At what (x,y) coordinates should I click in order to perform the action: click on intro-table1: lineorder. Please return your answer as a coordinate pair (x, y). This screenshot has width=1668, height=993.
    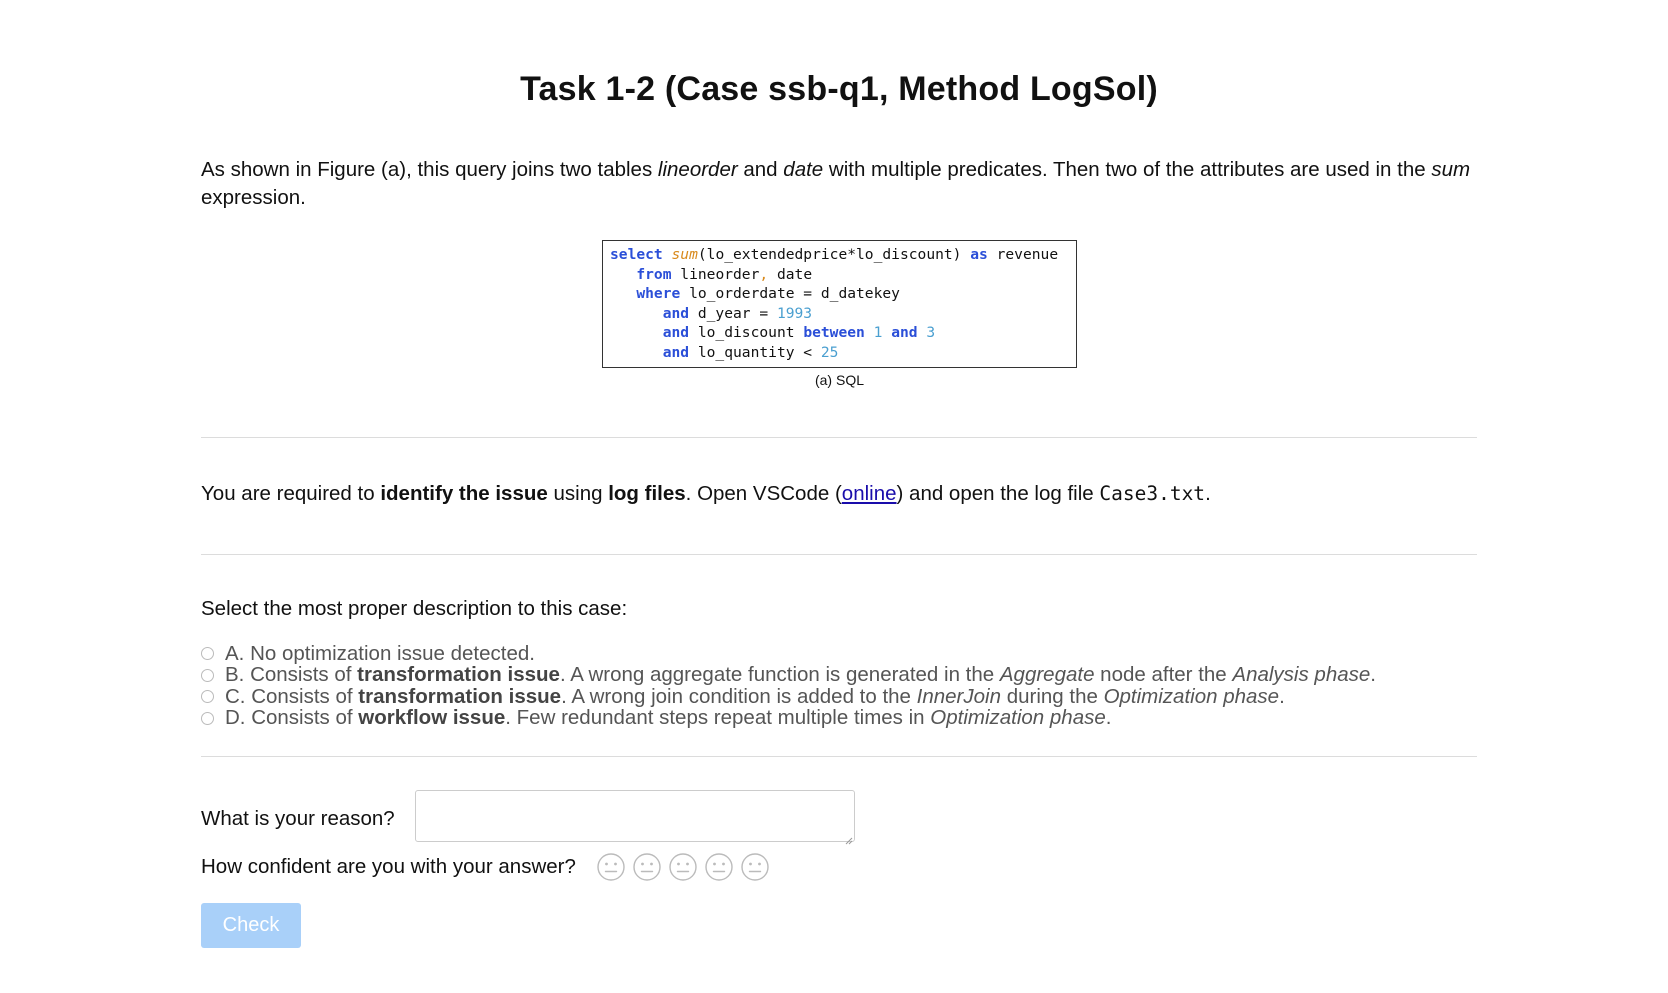
    Looking at the image, I should click on (697, 169).